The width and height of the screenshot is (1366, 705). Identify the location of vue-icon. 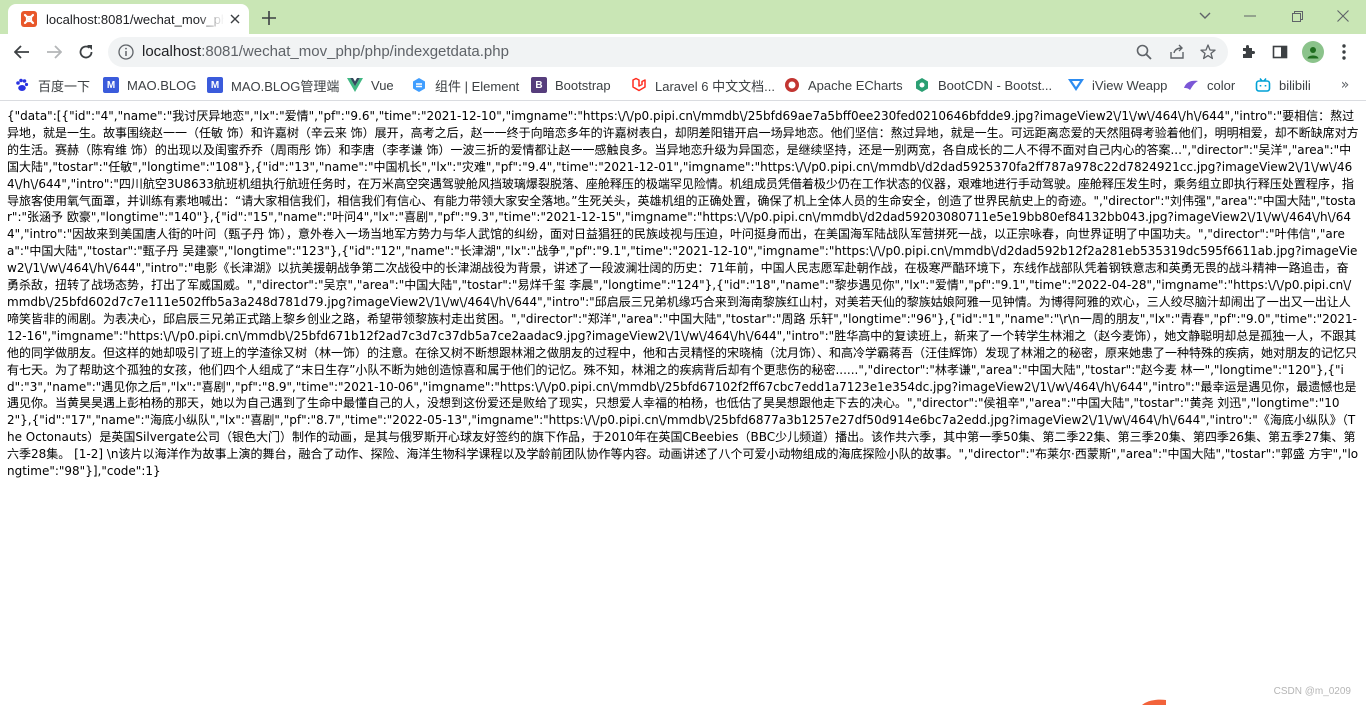
(355, 85).